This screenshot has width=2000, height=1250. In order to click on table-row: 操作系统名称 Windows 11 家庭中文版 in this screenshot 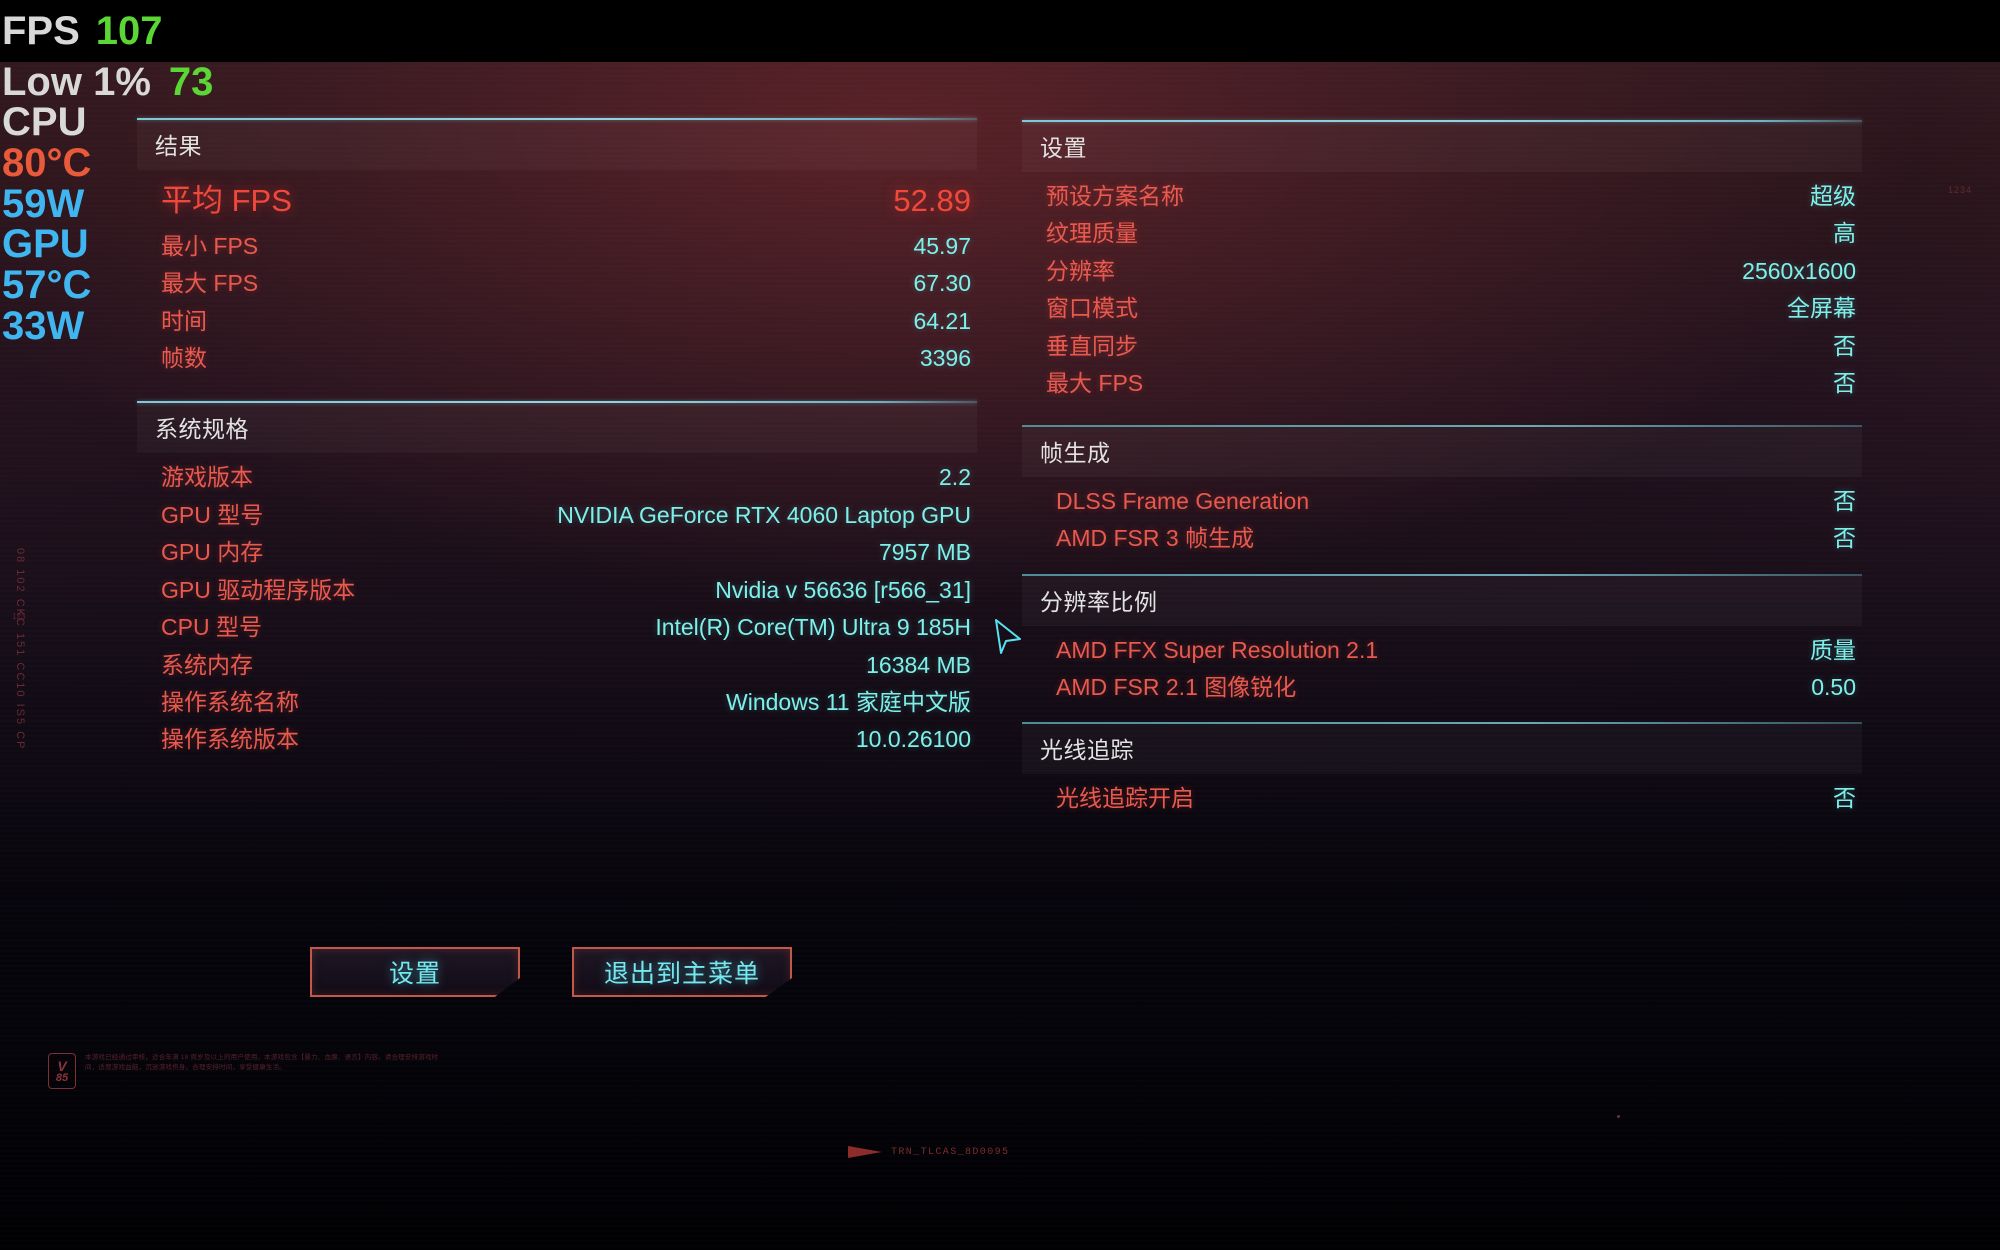, I will do `click(557, 702)`.